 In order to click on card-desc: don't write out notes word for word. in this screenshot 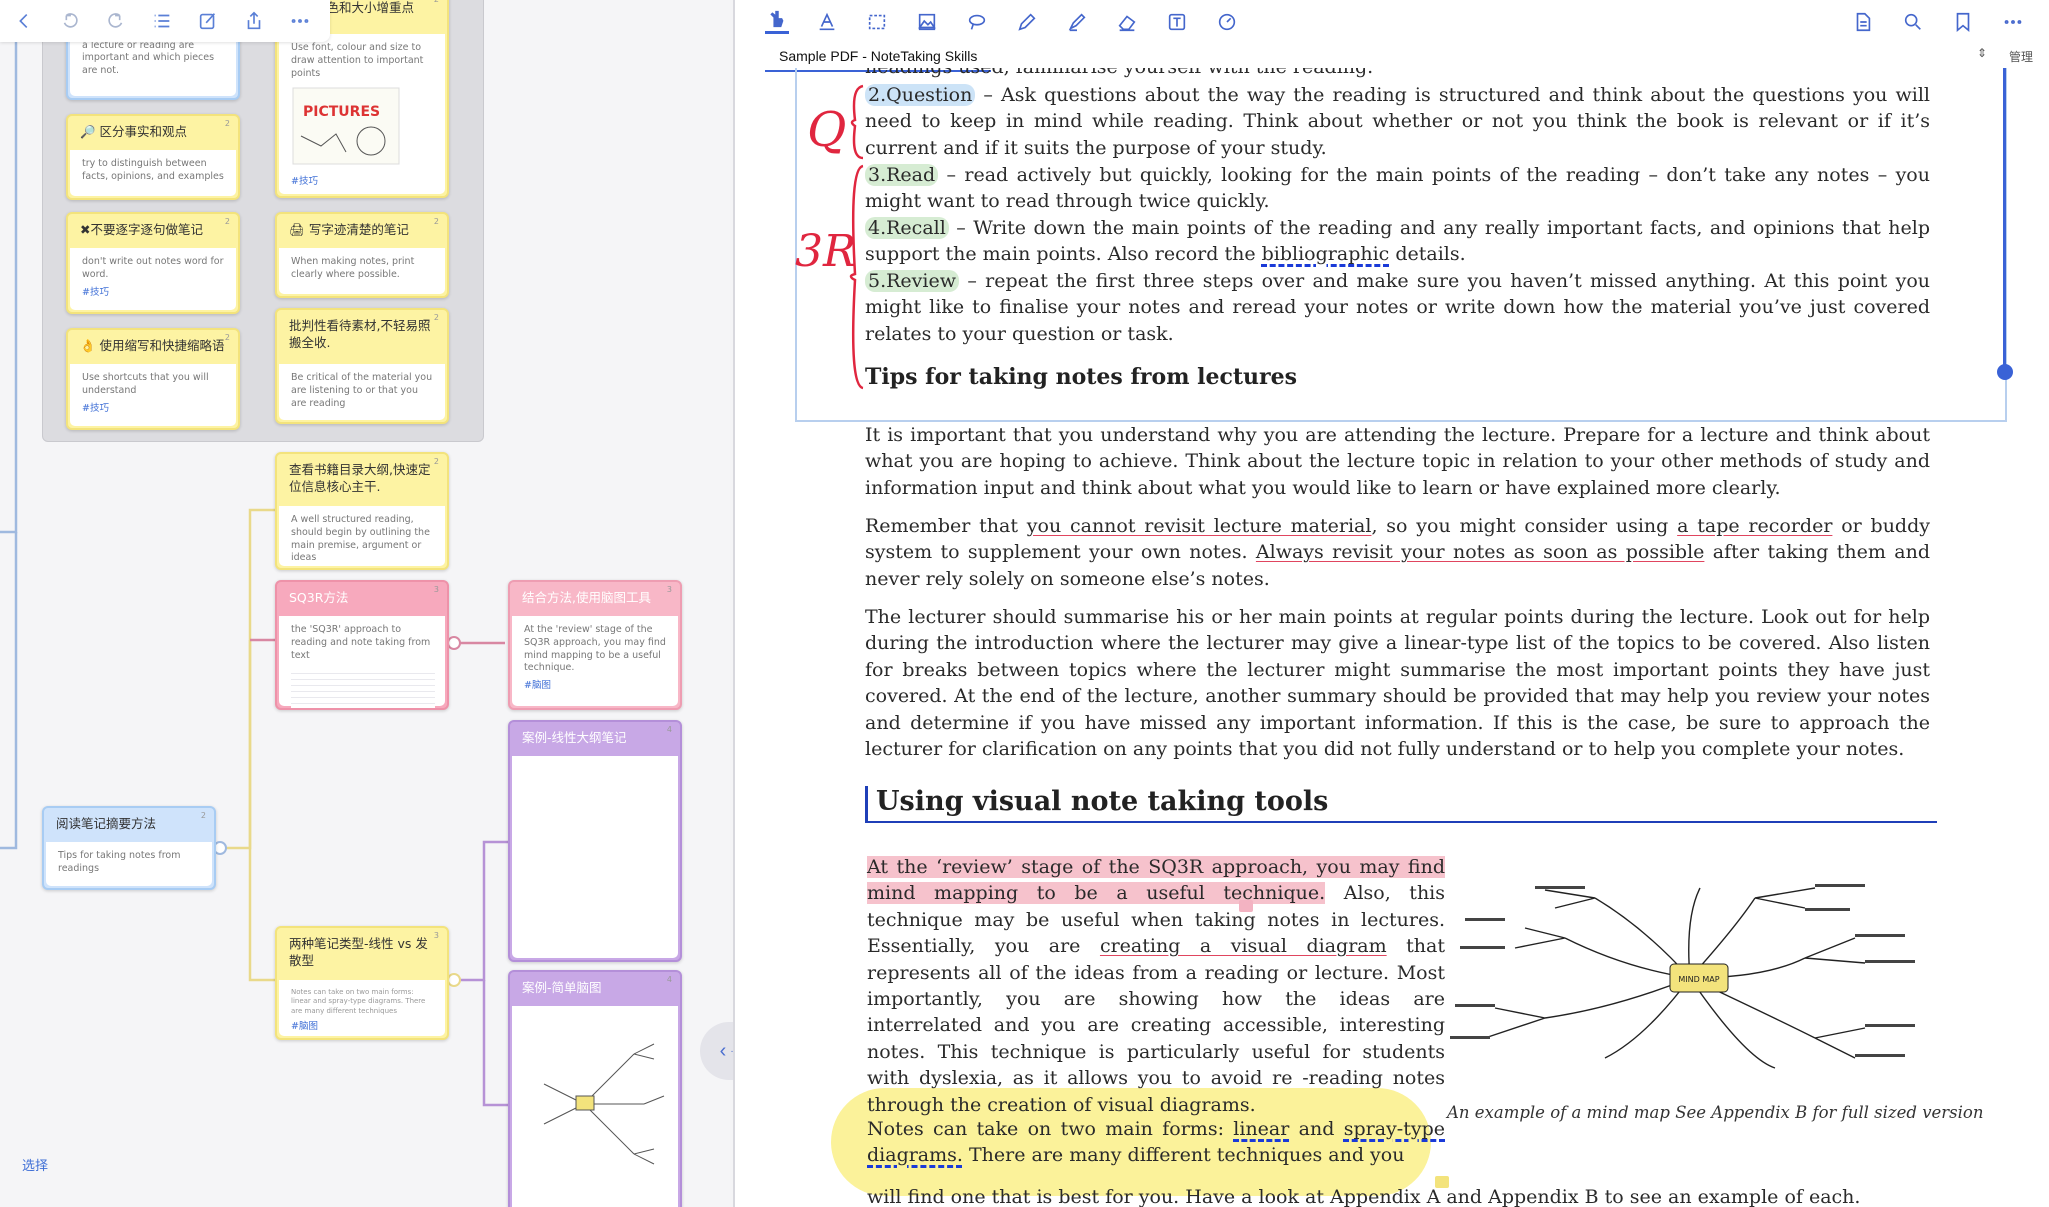, I will do `click(153, 268)`.